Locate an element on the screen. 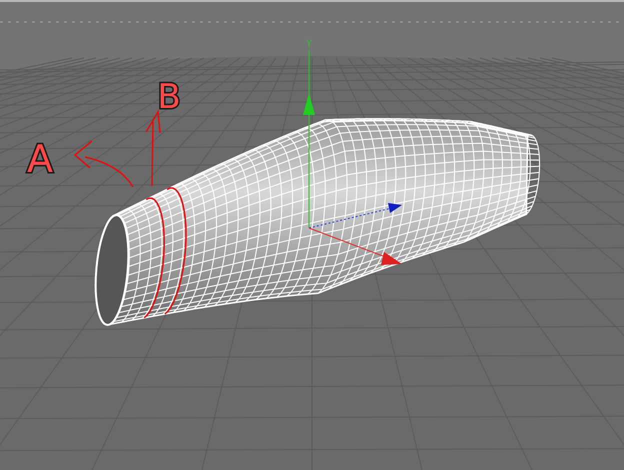 This screenshot has width=624, height=470. annotation-label: A is located at coordinates (40, 159).